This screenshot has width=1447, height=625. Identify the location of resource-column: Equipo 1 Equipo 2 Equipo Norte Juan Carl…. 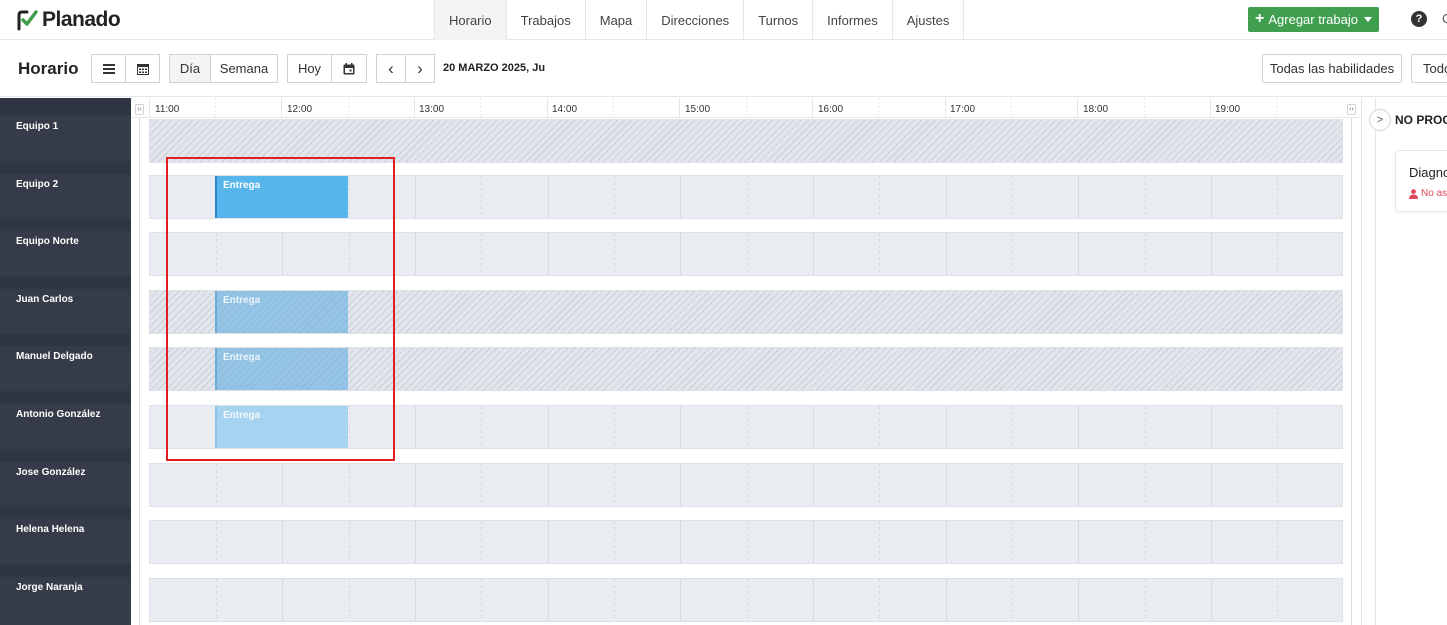
(65, 361).